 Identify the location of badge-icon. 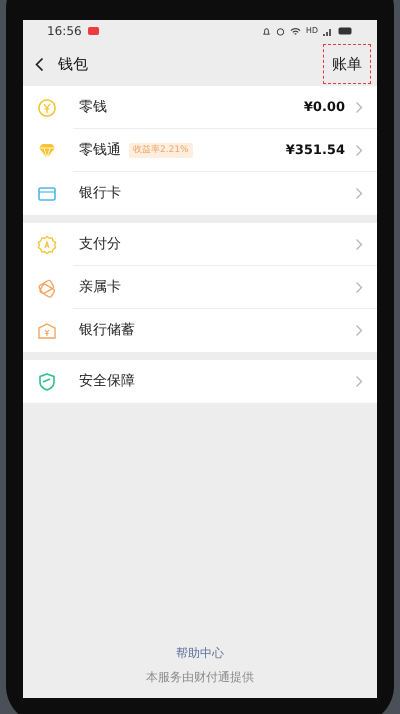
(47, 244).